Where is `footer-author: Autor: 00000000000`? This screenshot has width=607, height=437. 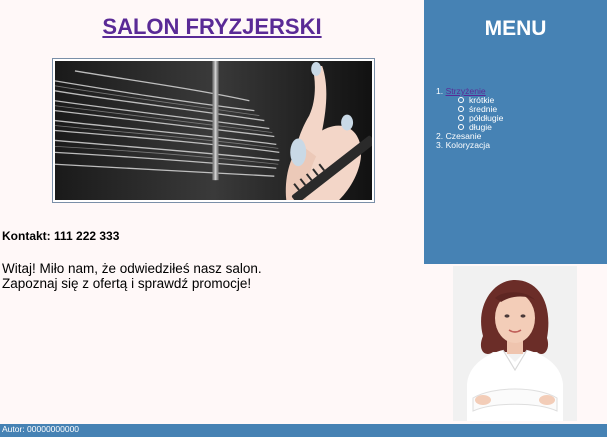 footer-author: Autor: 00000000000 is located at coordinates (41, 429).